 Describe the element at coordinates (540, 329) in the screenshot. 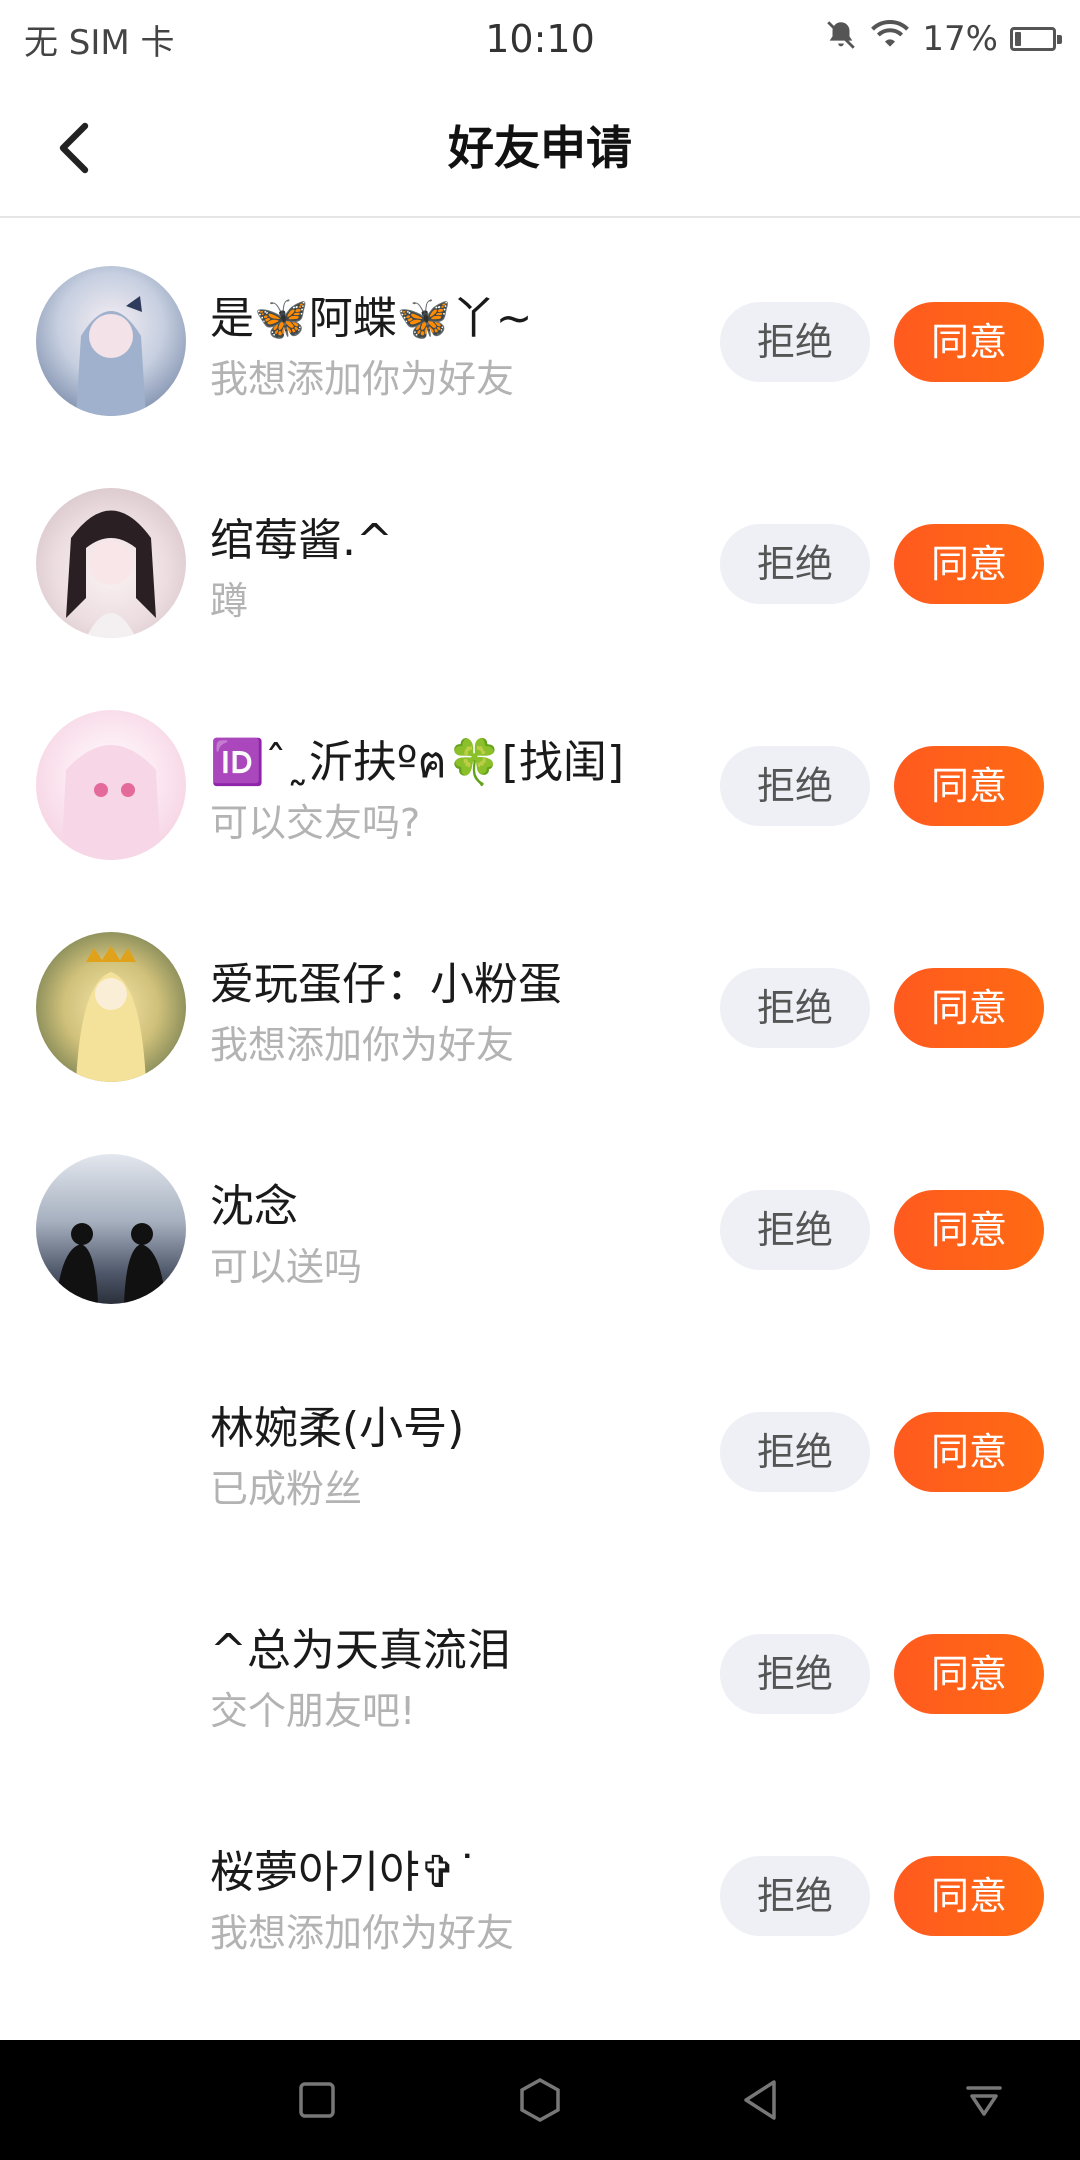

I see `request-row: 是🦋阿蝶🦋丫~ 我想添加你为好友 拒绝 同意` at that location.